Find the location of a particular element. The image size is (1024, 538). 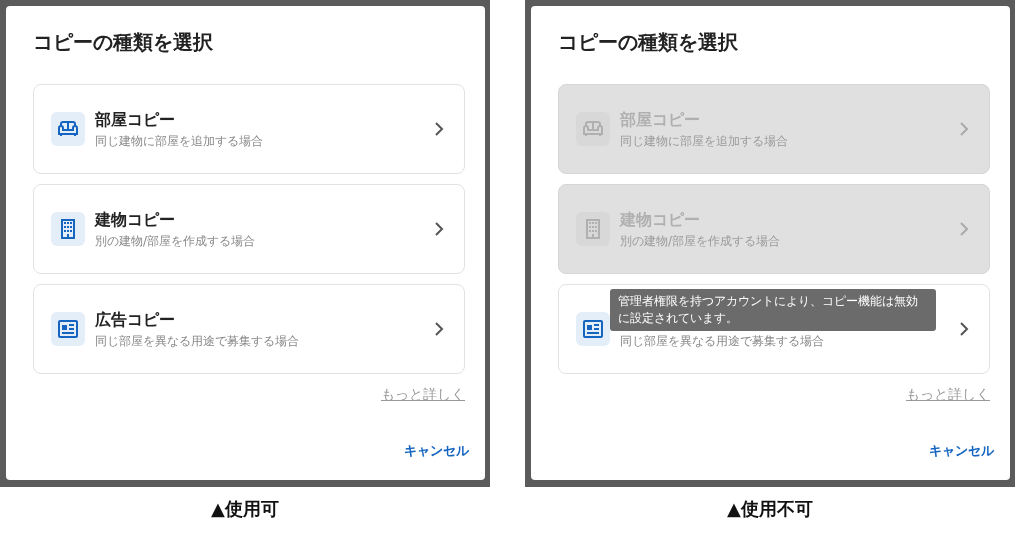

caption: ▲使用可 is located at coordinates (245, 509).